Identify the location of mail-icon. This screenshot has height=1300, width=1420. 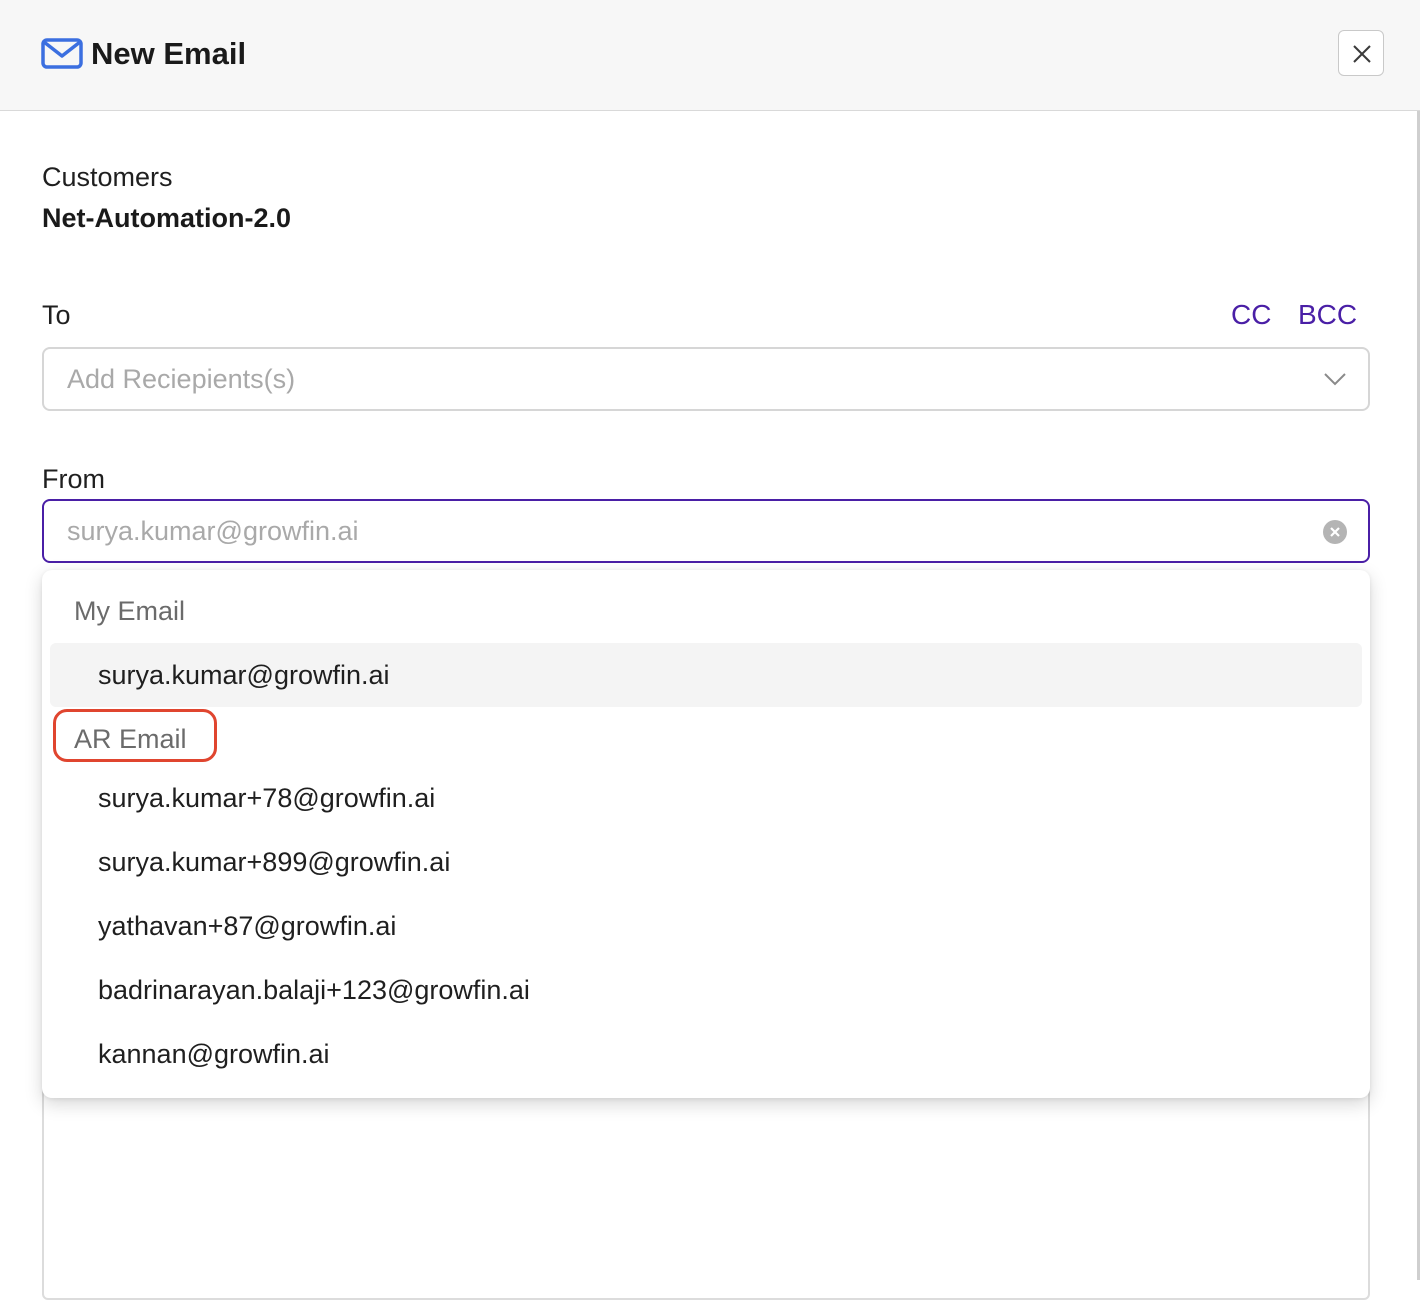
(62, 53).